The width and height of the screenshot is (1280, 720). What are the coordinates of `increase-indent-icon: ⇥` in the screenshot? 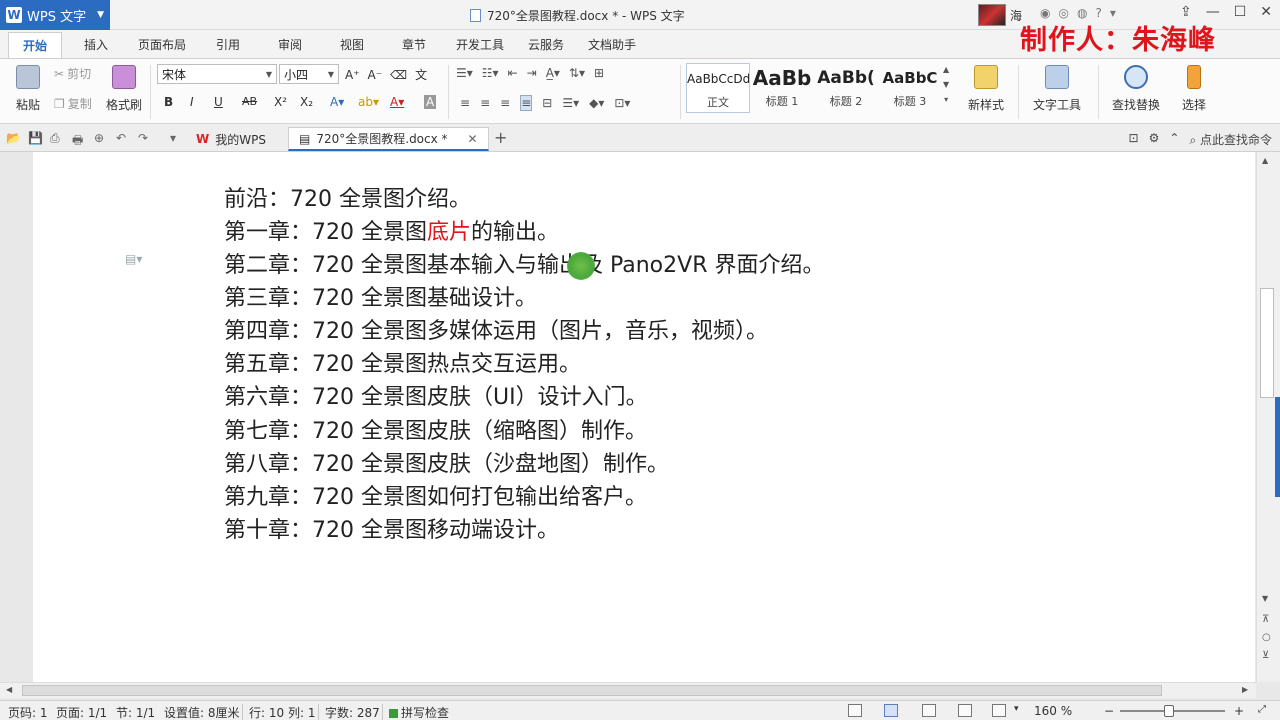 It's located at (532, 73).